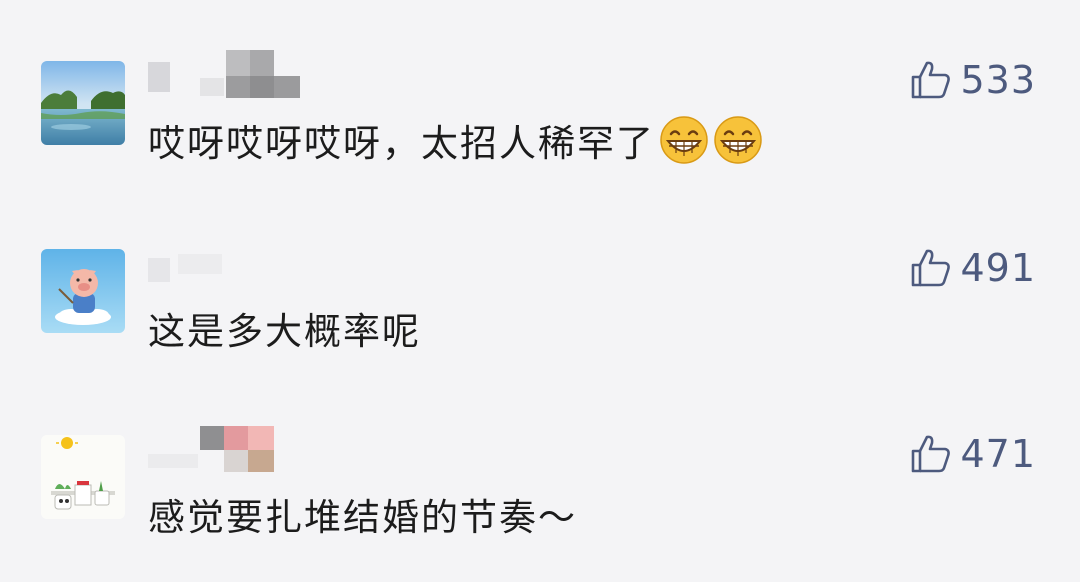 This screenshot has height=582, width=1080. I want to click on comment-text: 感觉要扎堆结婚的节奏～, so click(362, 518).